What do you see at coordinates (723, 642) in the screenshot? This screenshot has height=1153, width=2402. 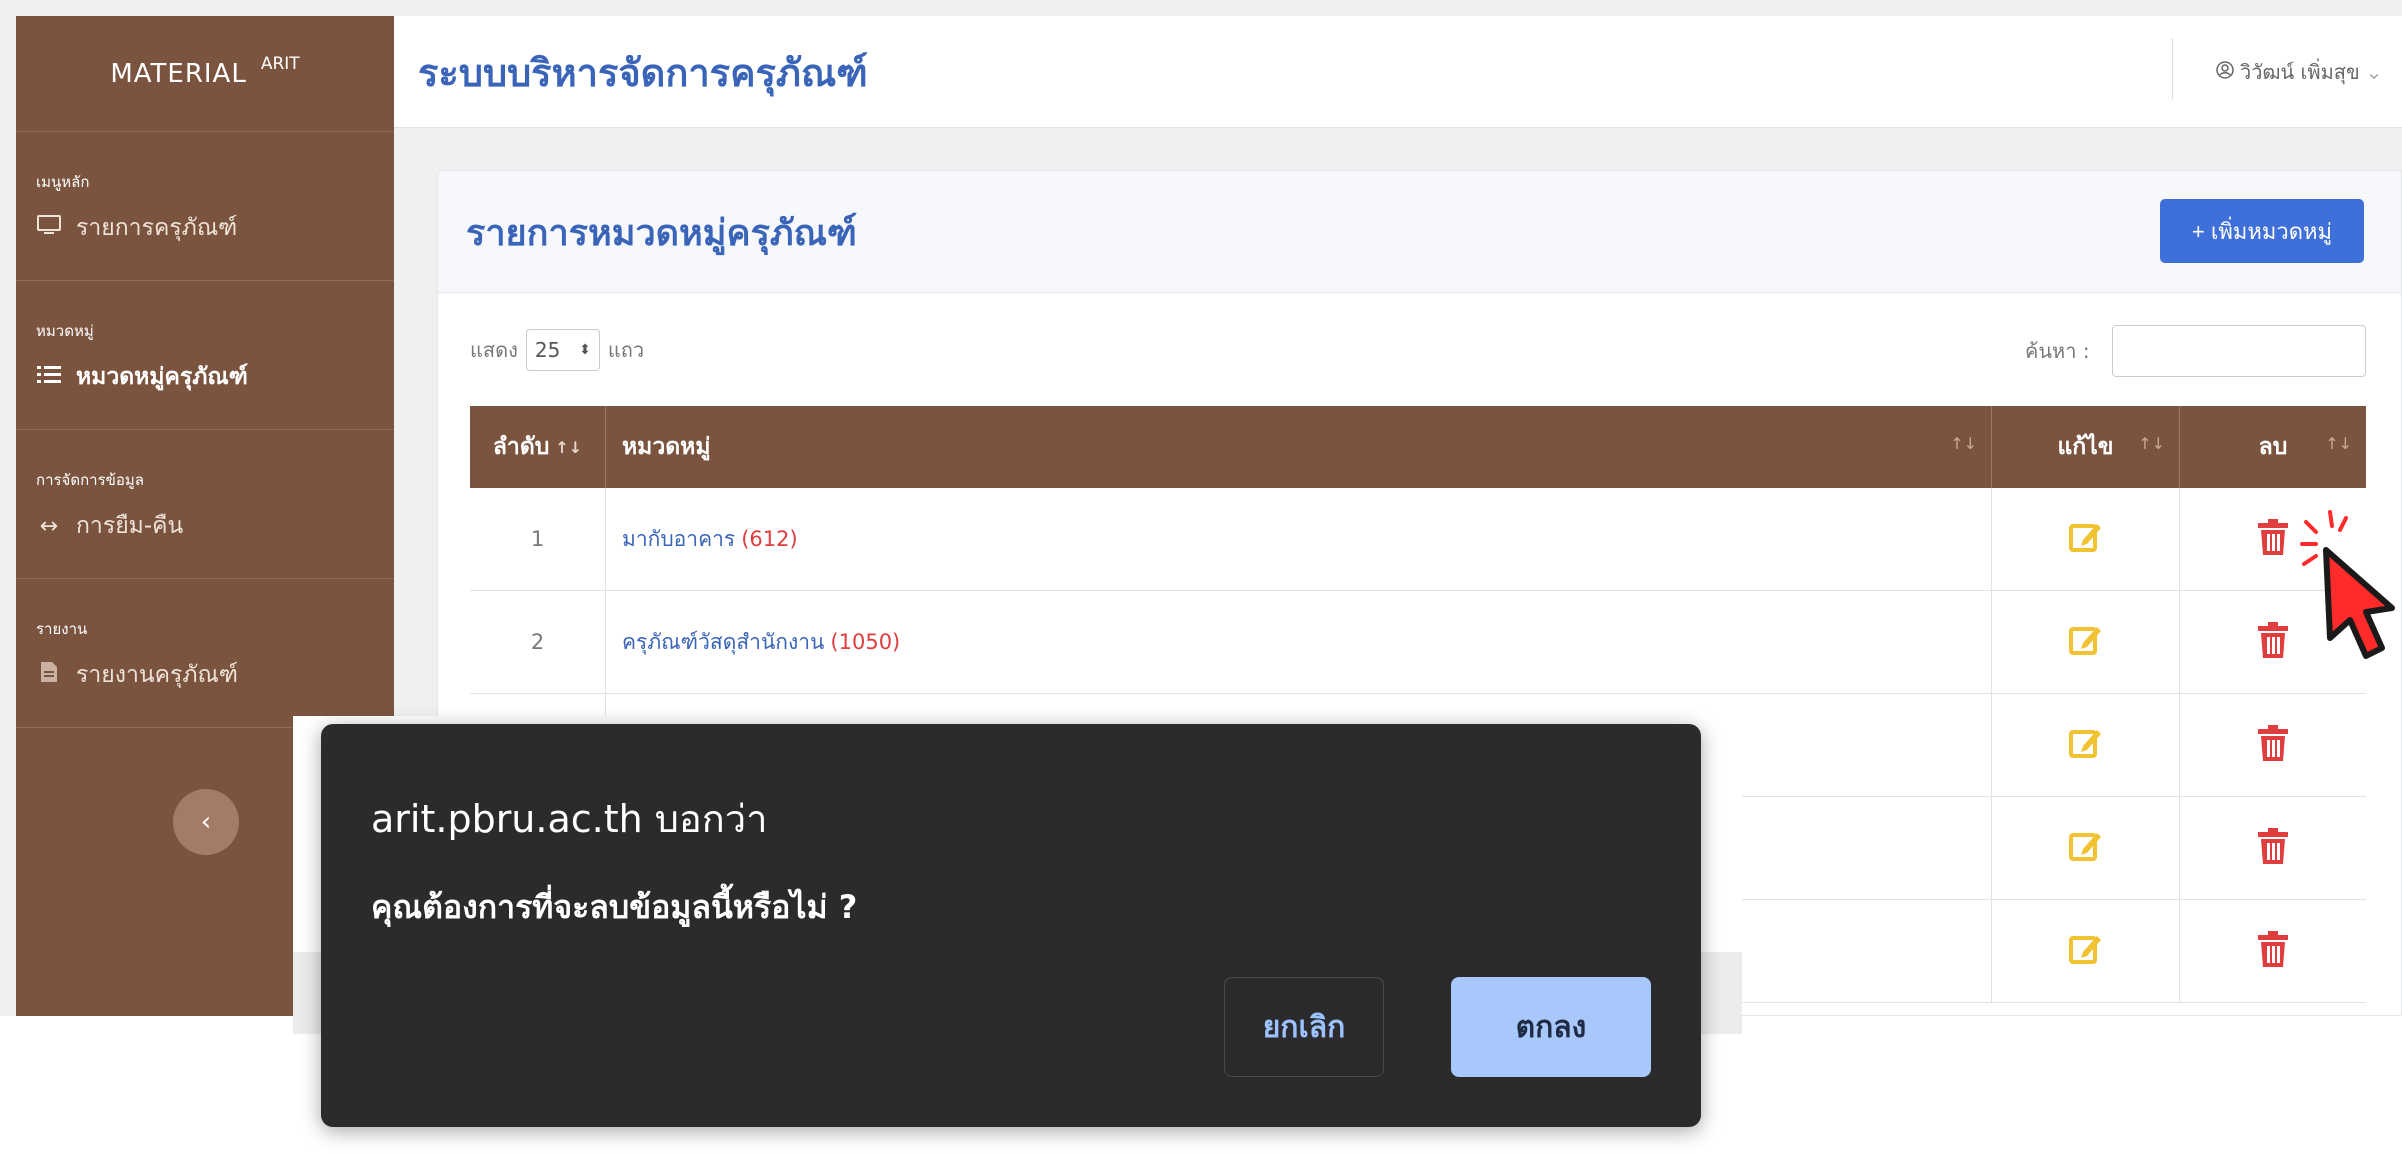 I see `category-link: ครุภัณฑ์วัสดุสำนักงาน` at bounding box center [723, 642].